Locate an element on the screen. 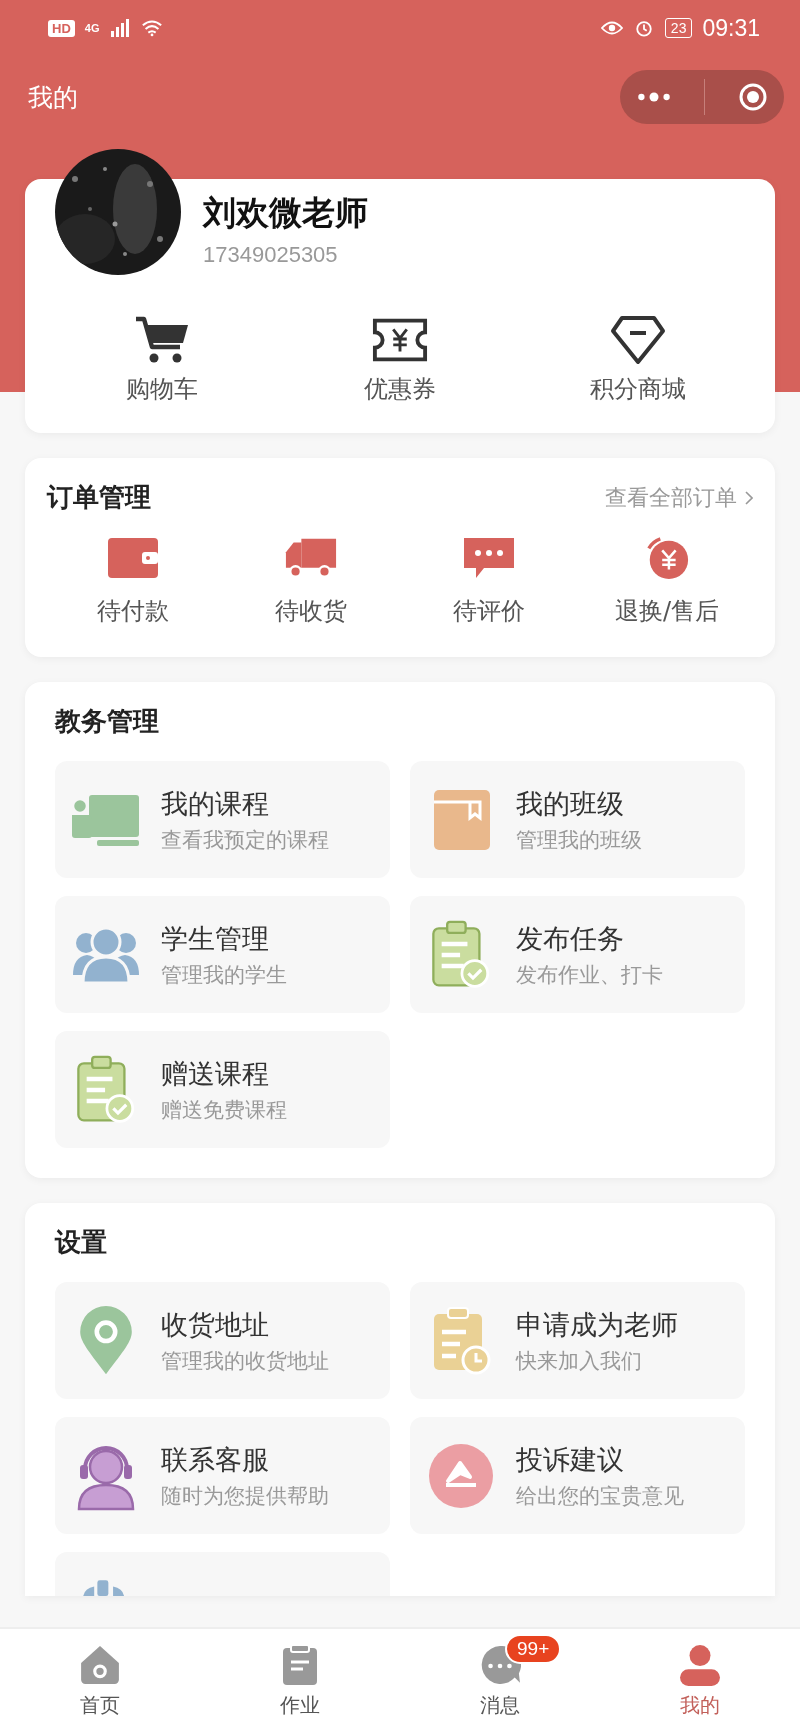 The width and height of the screenshot is (800, 1733). signal-icon is located at coordinates (120, 28).